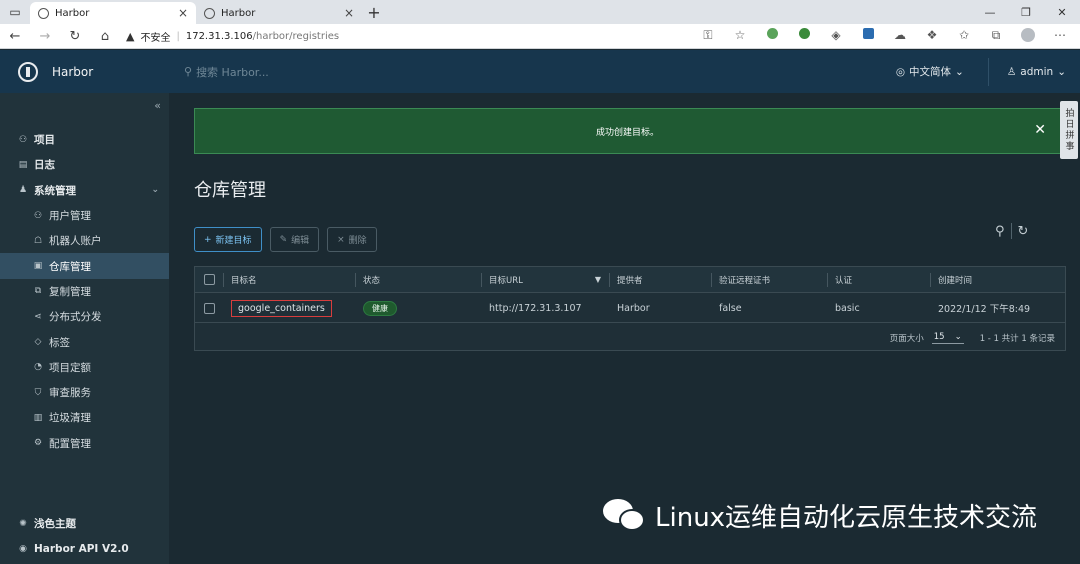 Image resolution: width=1080 pixels, height=564 pixels. What do you see at coordinates (279, 13) in the screenshot?
I see `browser-tab-harbor-2: Harbor ×` at bounding box center [279, 13].